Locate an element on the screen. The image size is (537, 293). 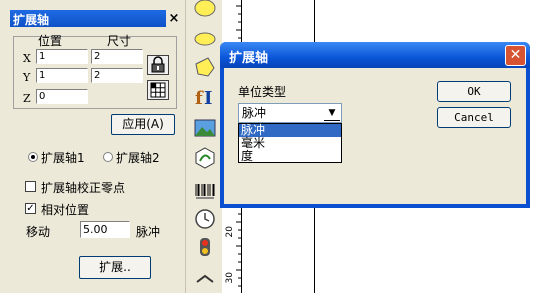
x-size-field: 2 is located at coordinates (117, 56).